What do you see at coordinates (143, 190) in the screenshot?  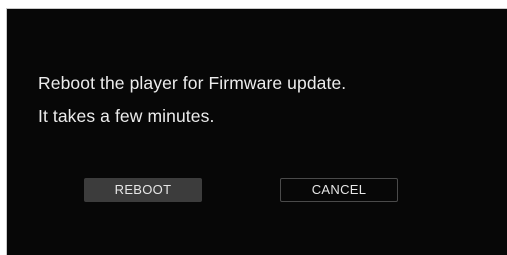 I see `reboot-button: REBOOT` at bounding box center [143, 190].